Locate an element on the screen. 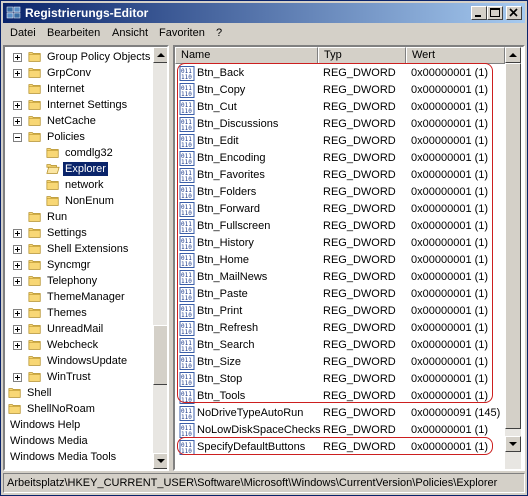 The width and height of the screenshot is (528, 496). tree-item: Shell is located at coordinates (79, 393).